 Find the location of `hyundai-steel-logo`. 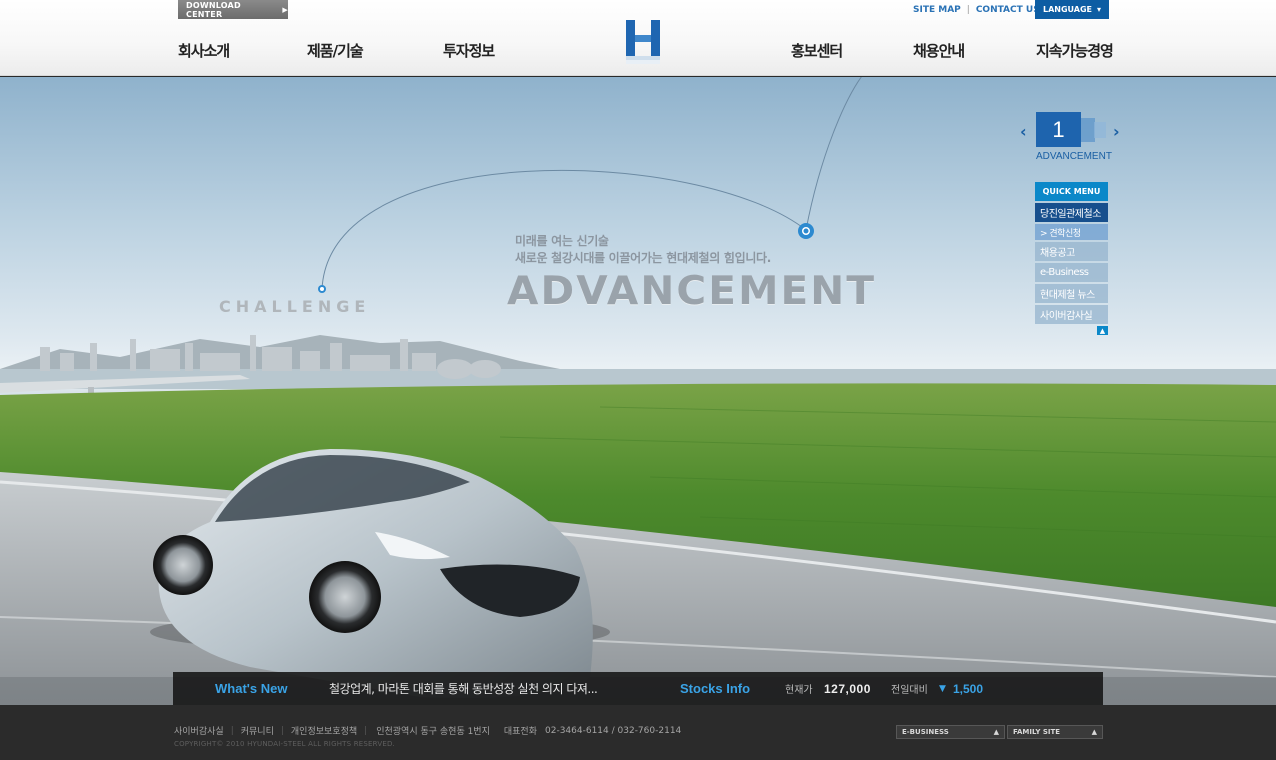

hyundai-steel-logo is located at coordinates (643, 42).